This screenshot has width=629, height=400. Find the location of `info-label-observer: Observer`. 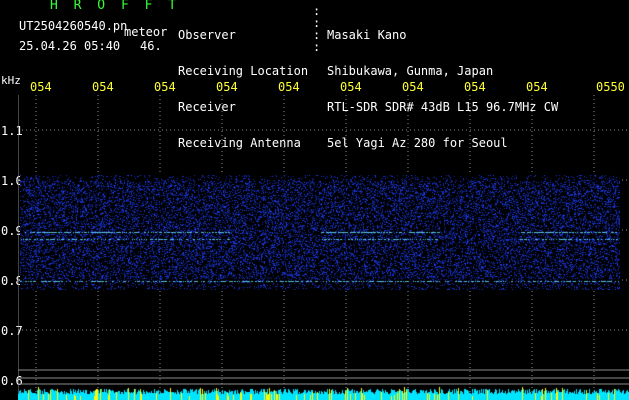

info-label-observer: Observer is located at coordinates (207, 35).